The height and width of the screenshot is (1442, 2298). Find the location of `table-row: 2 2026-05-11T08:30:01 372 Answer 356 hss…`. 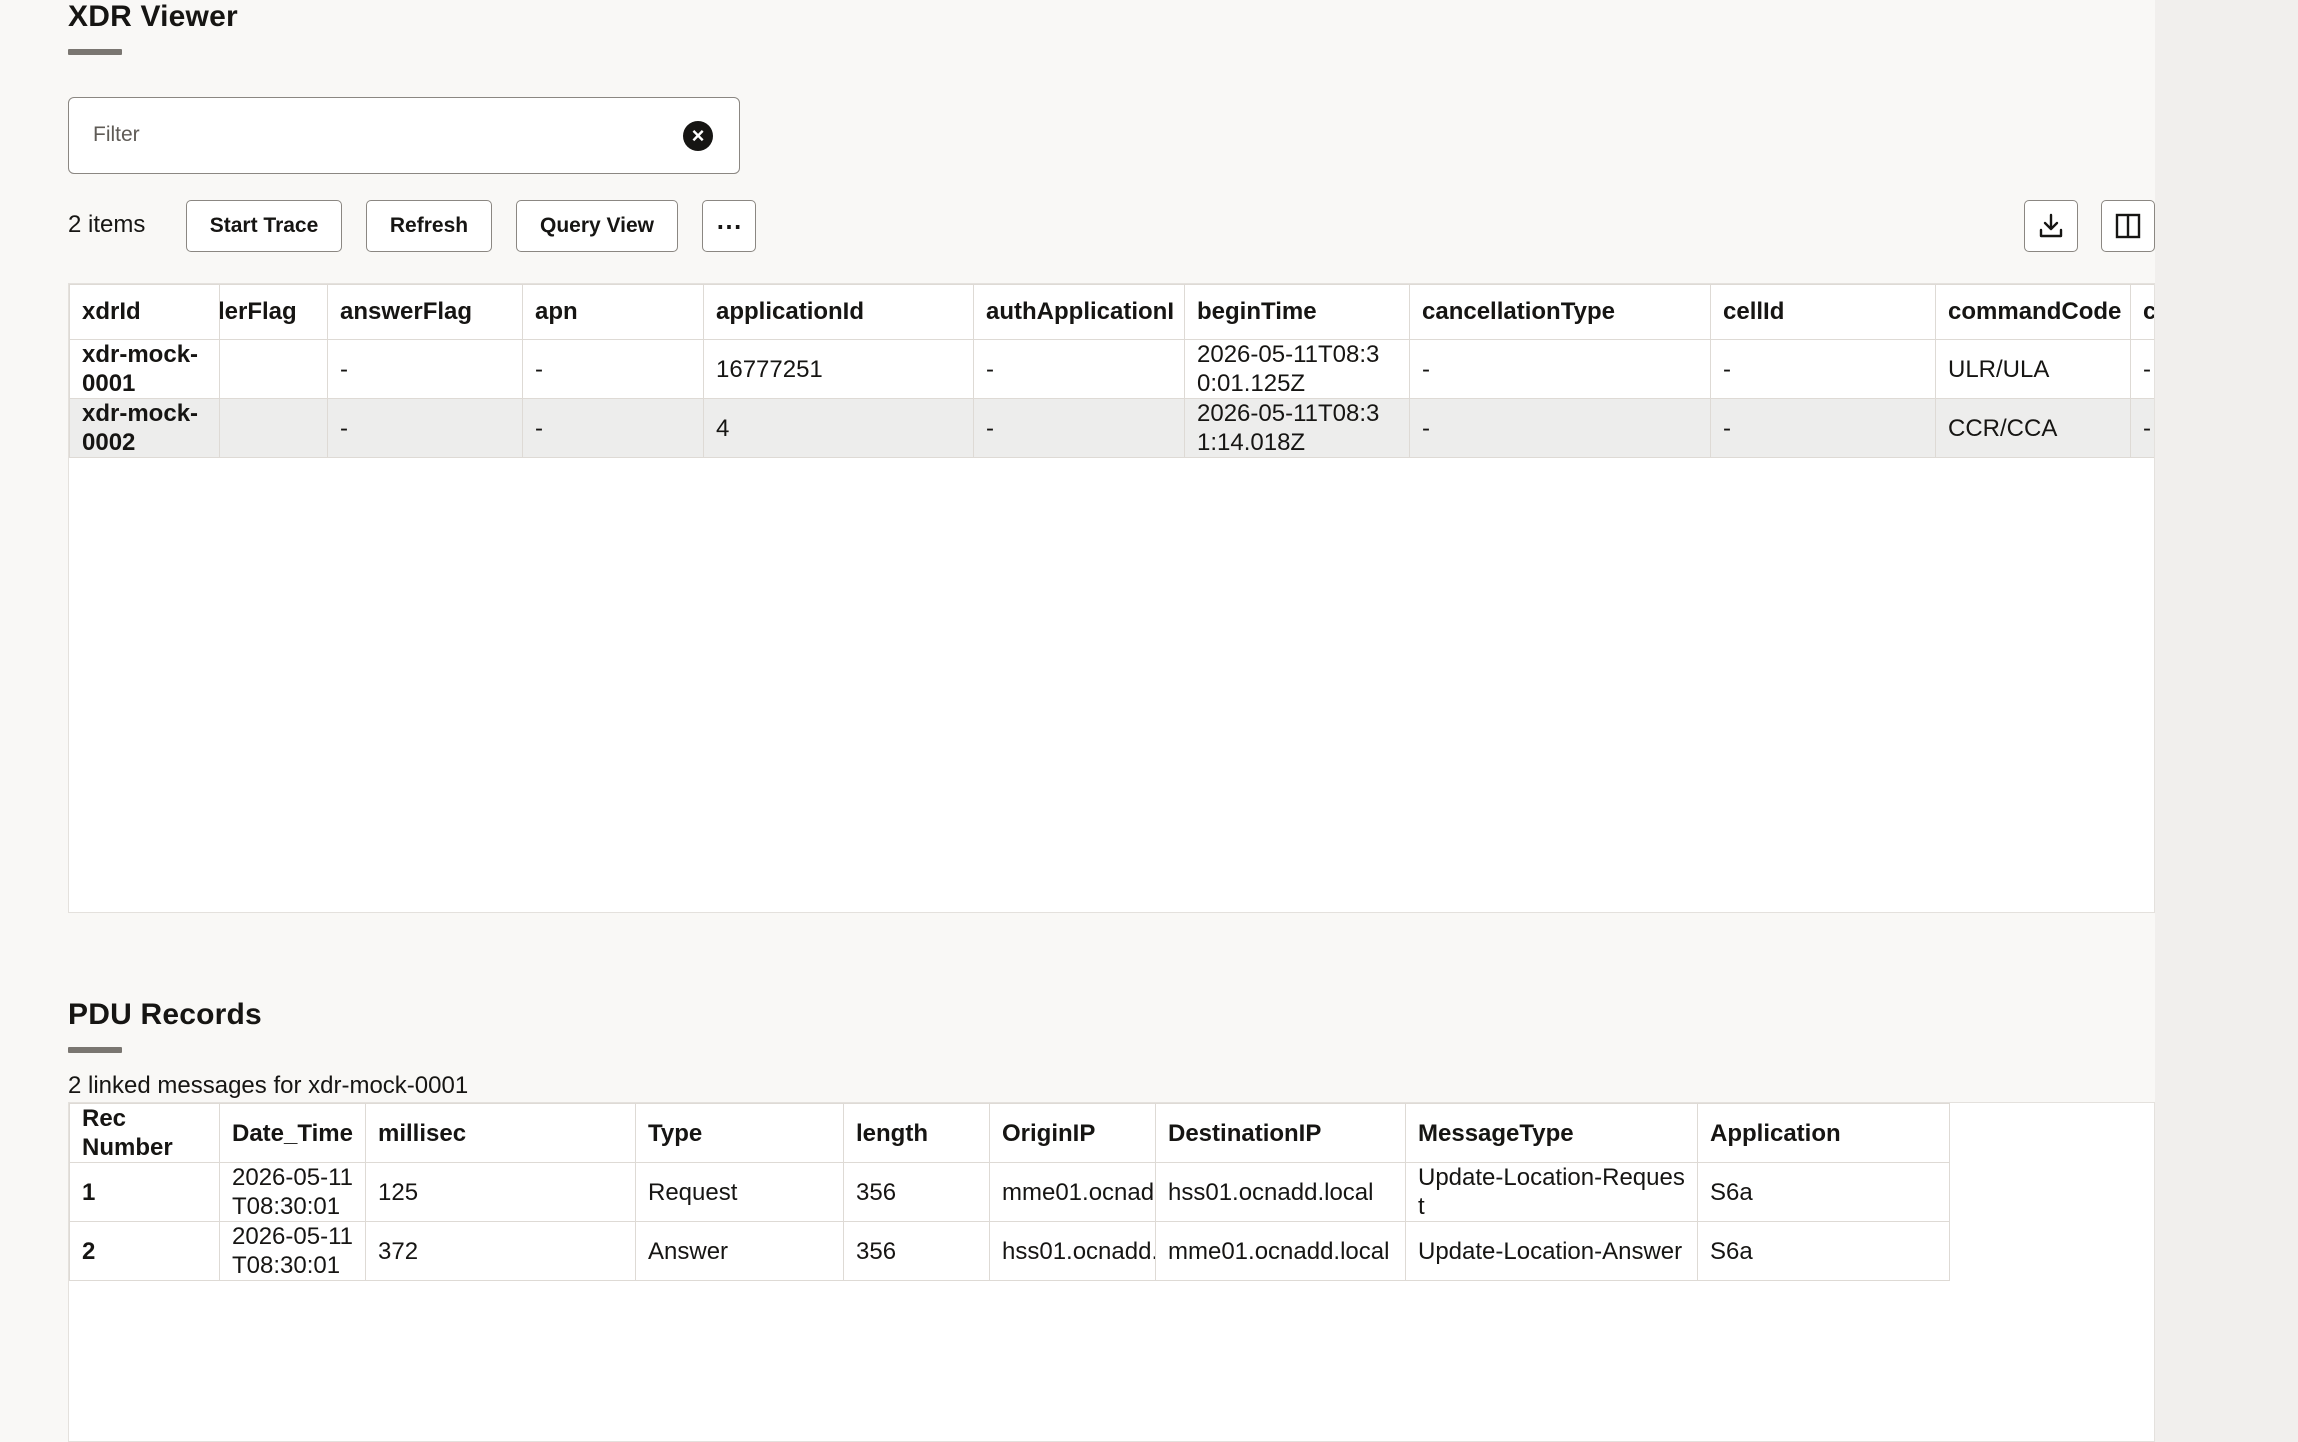

table-row: 2 2026-05-11T08:30:01 372 Answer 356 hss… is located at coordinates (1009, 1251).